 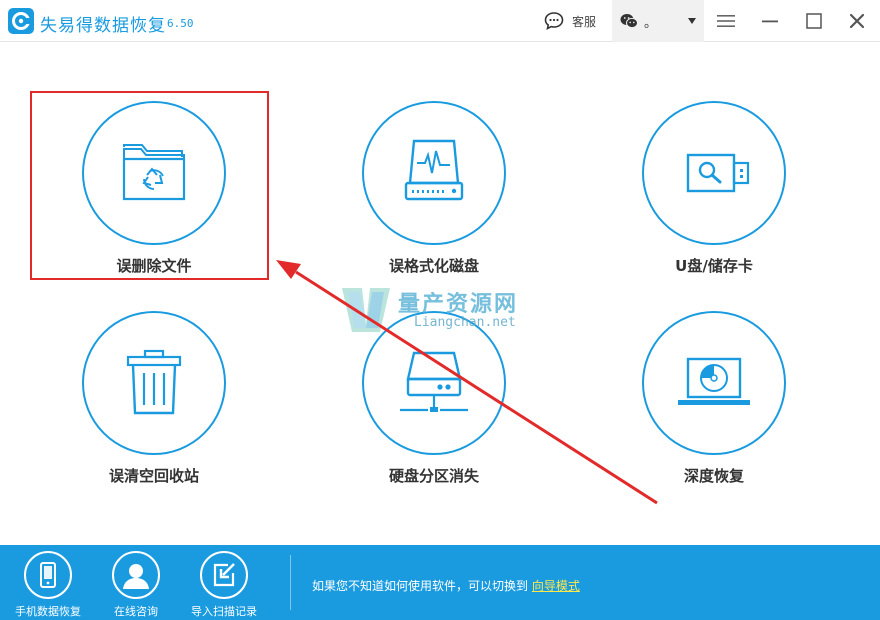 I want to click on bottom-item-label: 在线咨询, so click(x=136, y=611).